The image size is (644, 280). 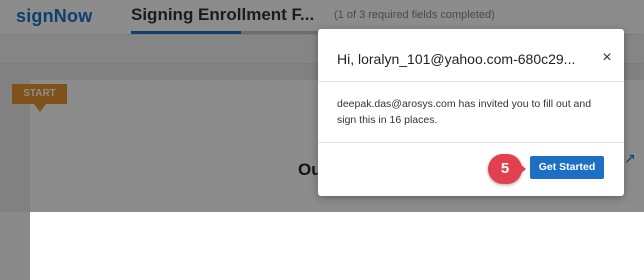 What do you see at coordinates (607, 58) in the screenshot?
I see `close-icon: ×` at bounding box center [607, 58].